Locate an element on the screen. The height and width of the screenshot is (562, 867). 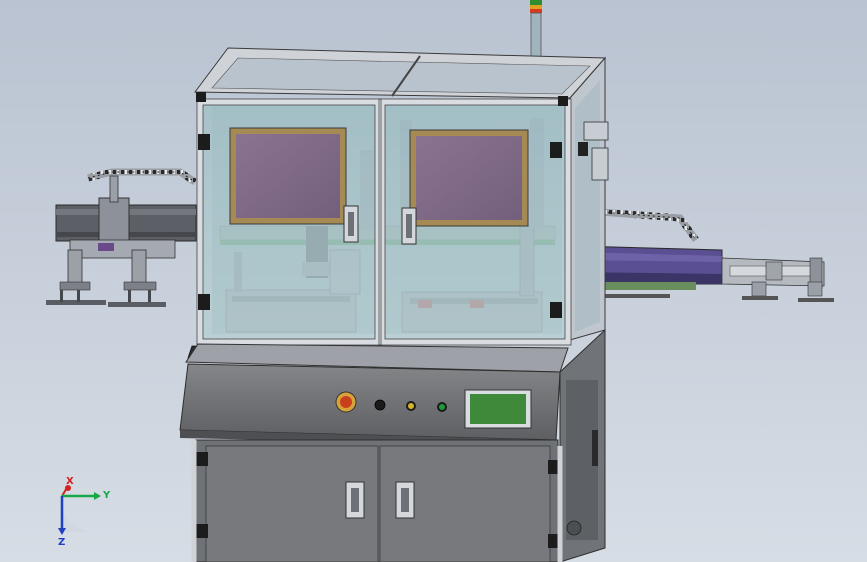
y-axis-label: Y is located at coordinates (106, 495).